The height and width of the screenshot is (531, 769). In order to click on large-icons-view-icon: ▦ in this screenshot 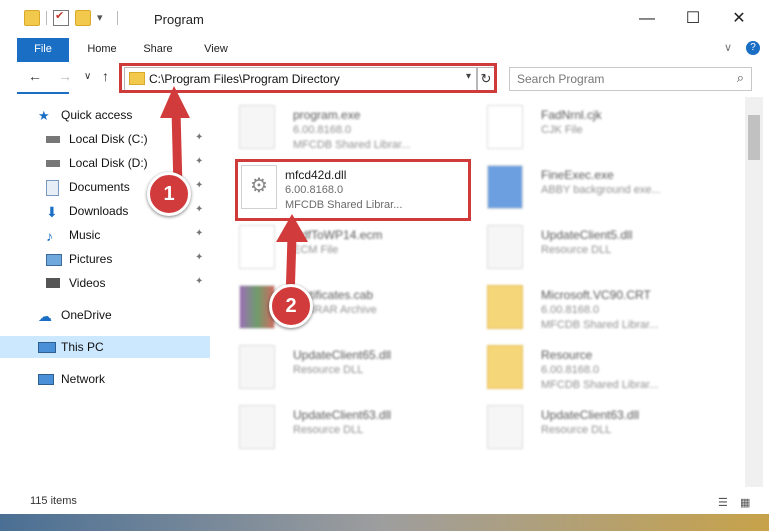, I will do `click(745, 502)`.